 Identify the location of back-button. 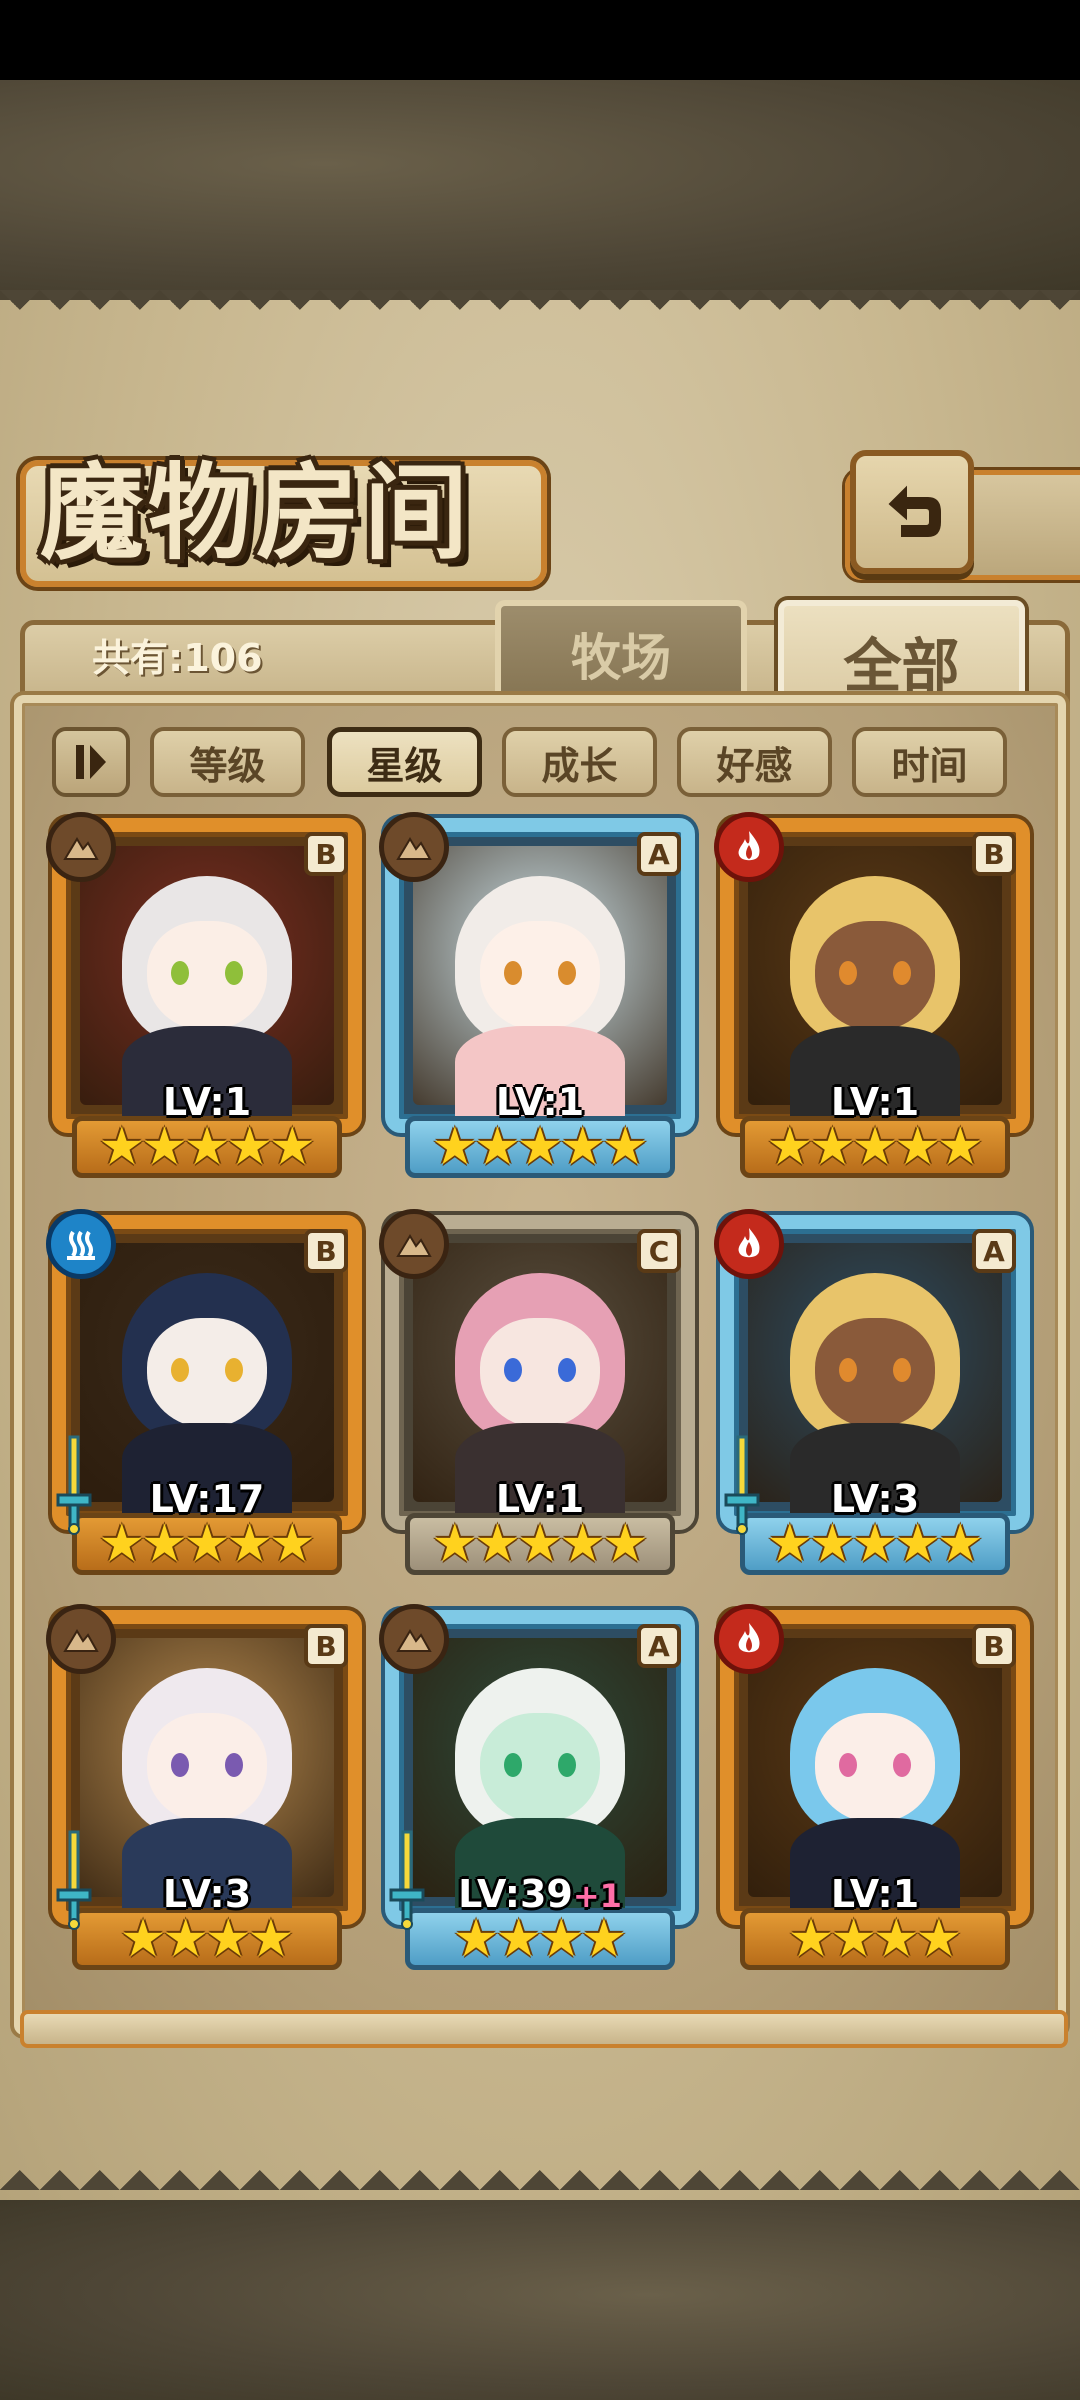
(912, 512).